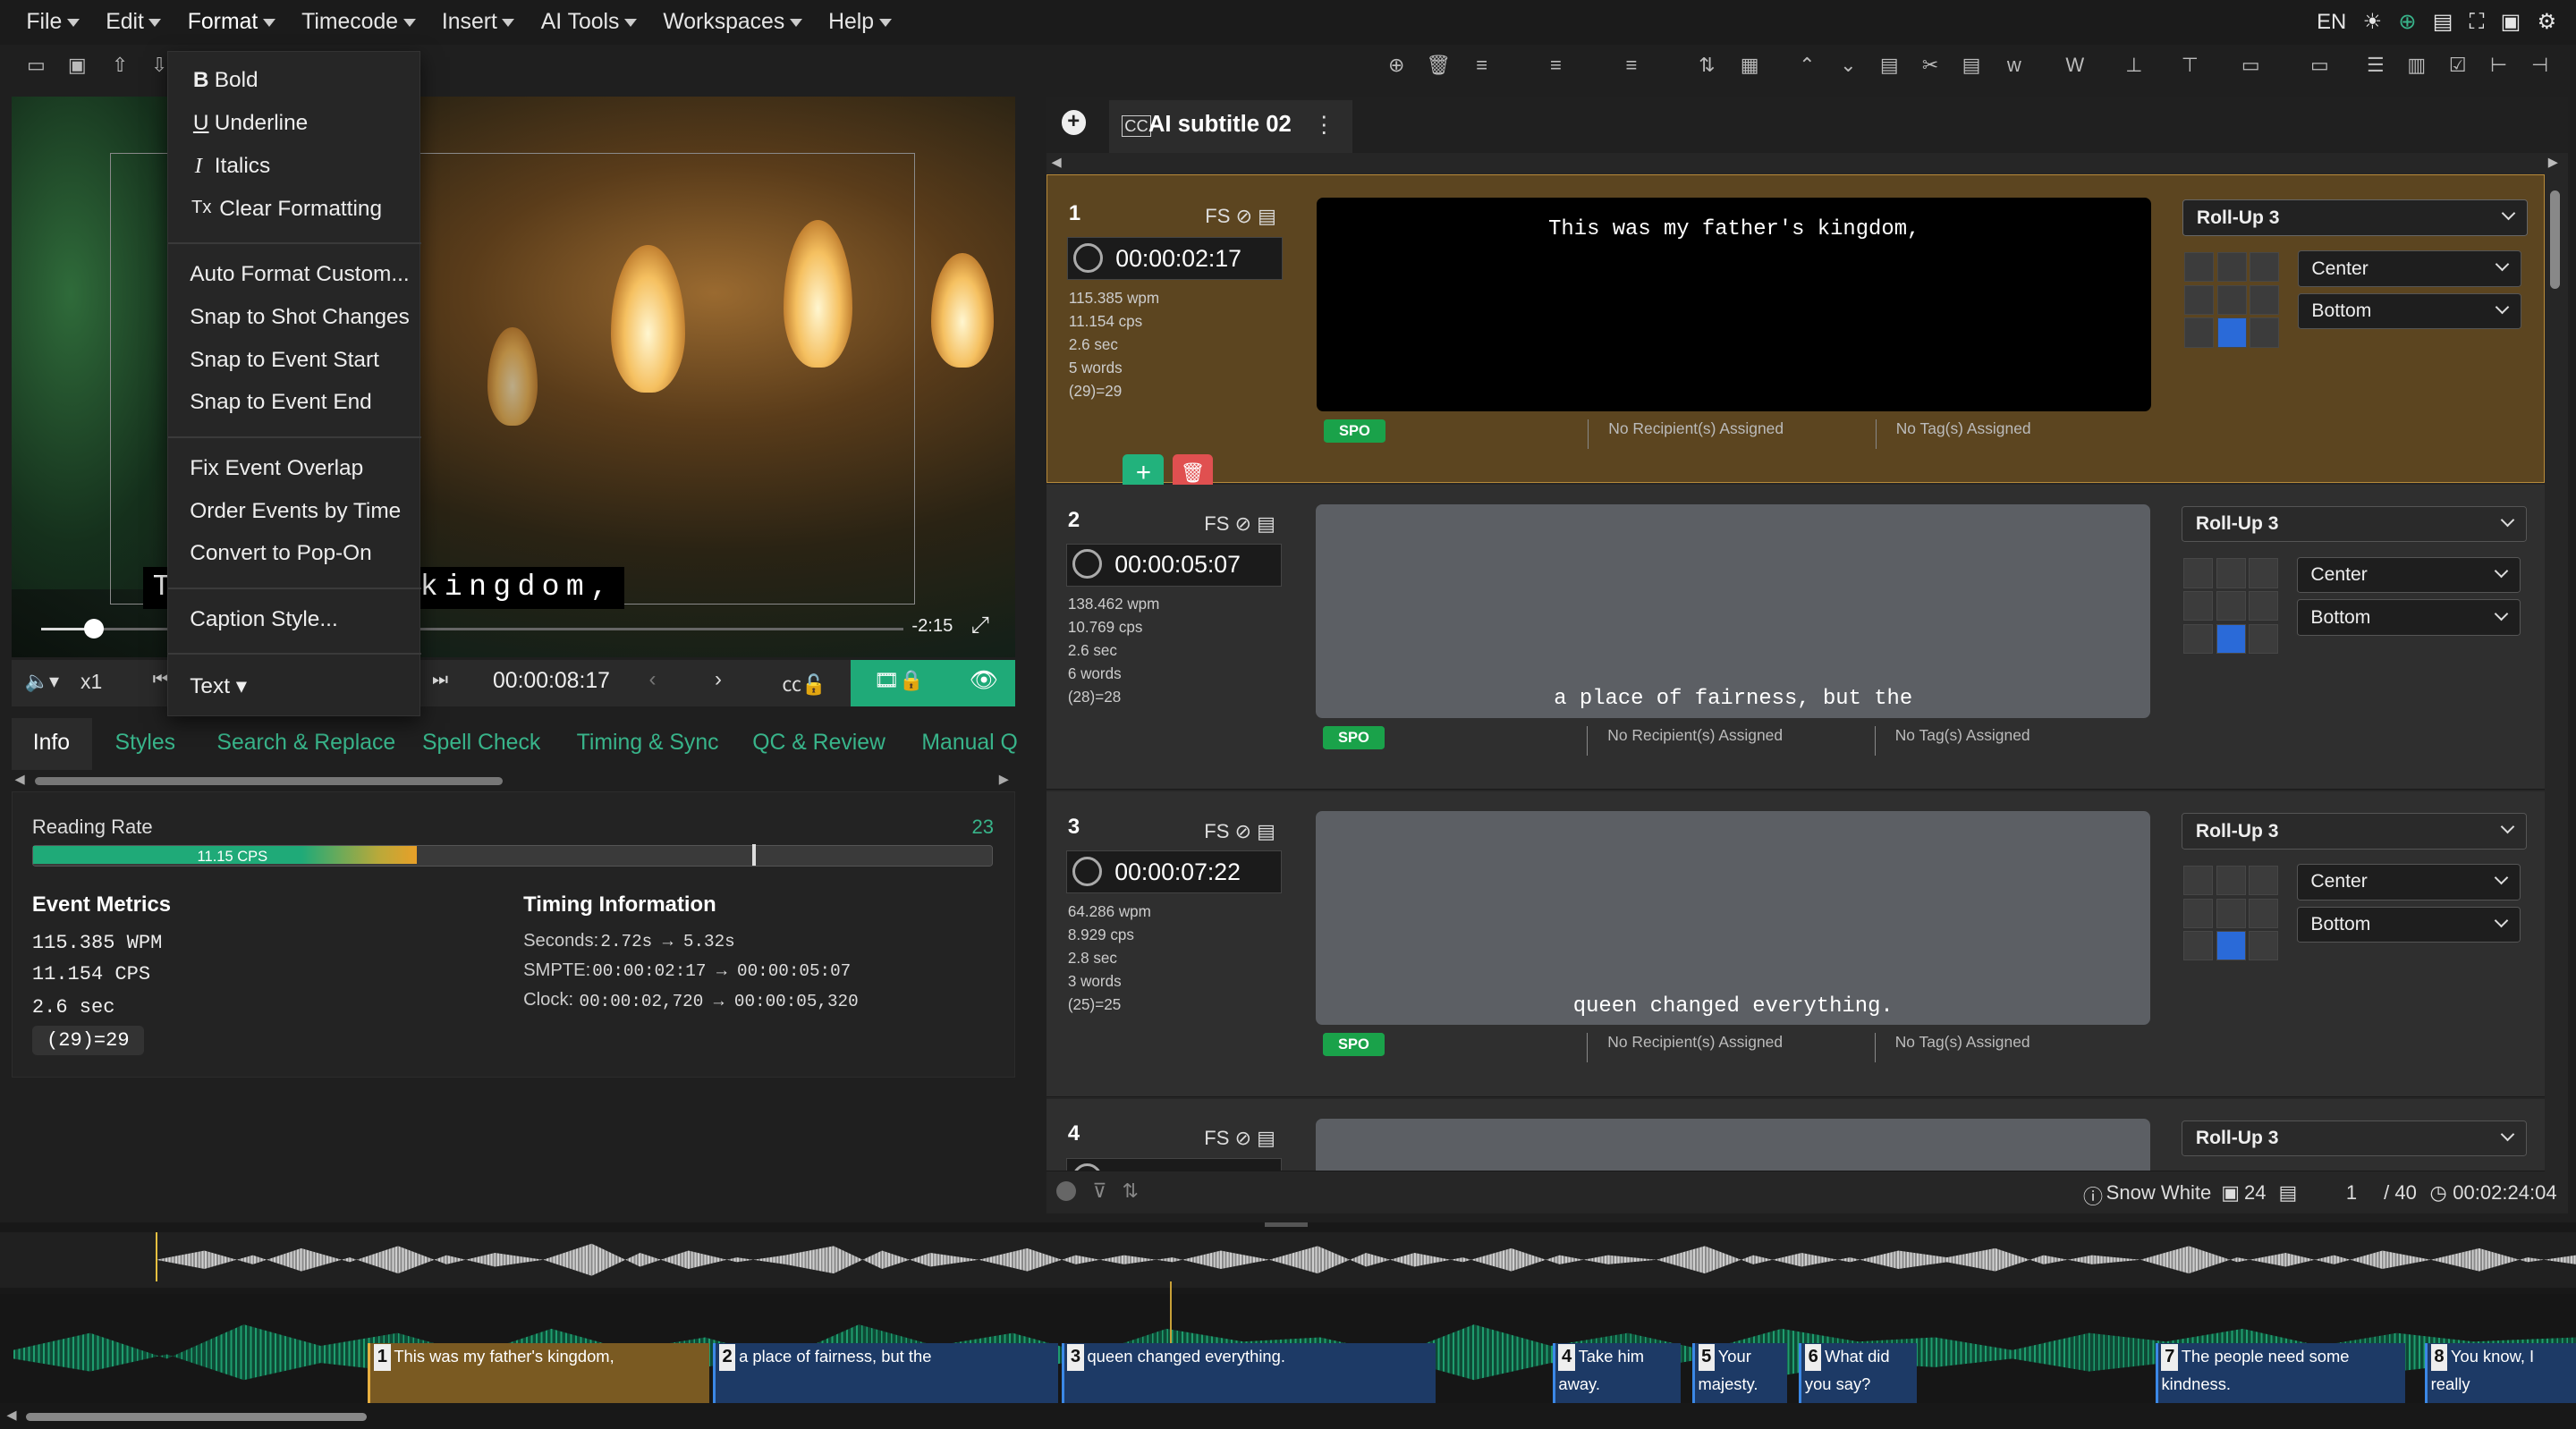 This screenshot has width=2576, height=1429. Describe the element at coordinates (1174, 565) in the screenshot. I see `event-timecode: 00:00:05:07` at that location.